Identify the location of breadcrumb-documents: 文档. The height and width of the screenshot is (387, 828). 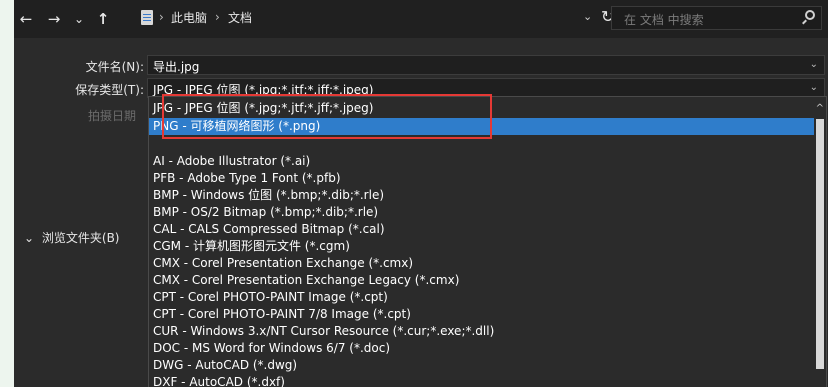
(240, 18).